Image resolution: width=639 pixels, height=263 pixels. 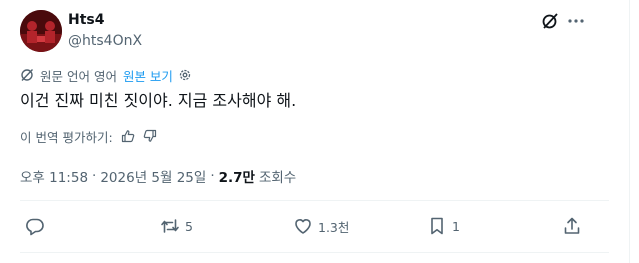 What do you see at coordinates (236, 178) in the screenshot?
I see `views-count: 2.7만` at bounding box center [236, 178].